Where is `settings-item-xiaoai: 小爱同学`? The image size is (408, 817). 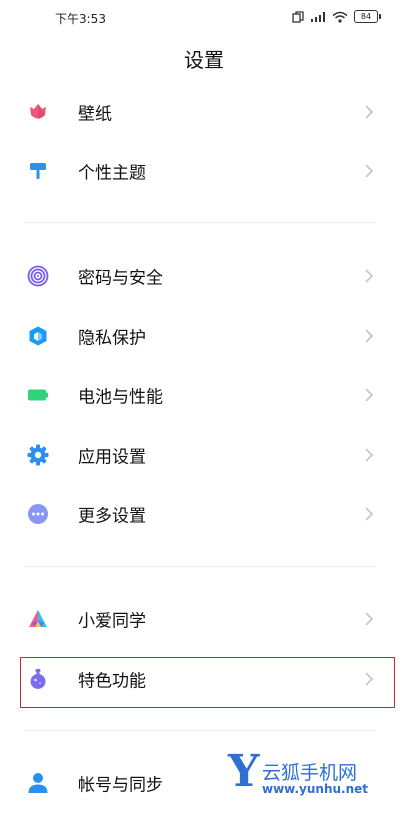
settings-item-xiaoai: 小爱同学 is located at coordinates (204, 619).